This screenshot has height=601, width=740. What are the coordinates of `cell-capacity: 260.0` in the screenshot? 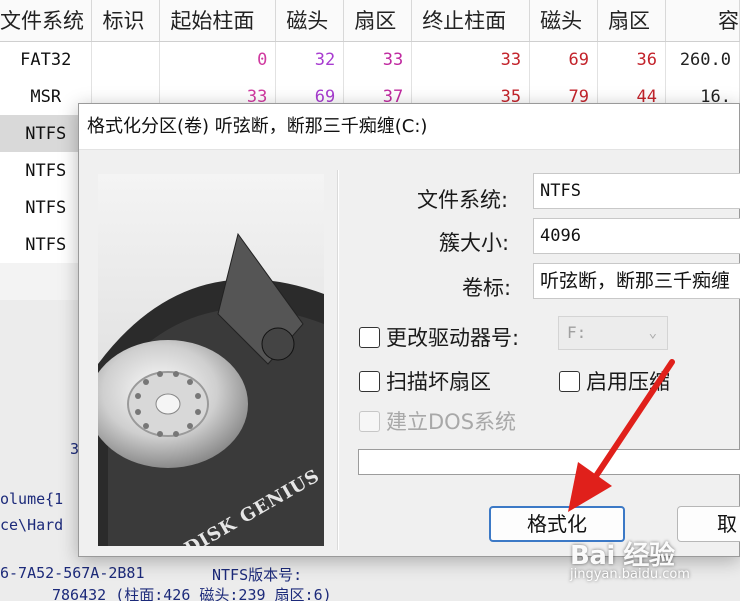 It's located at (702, 59).